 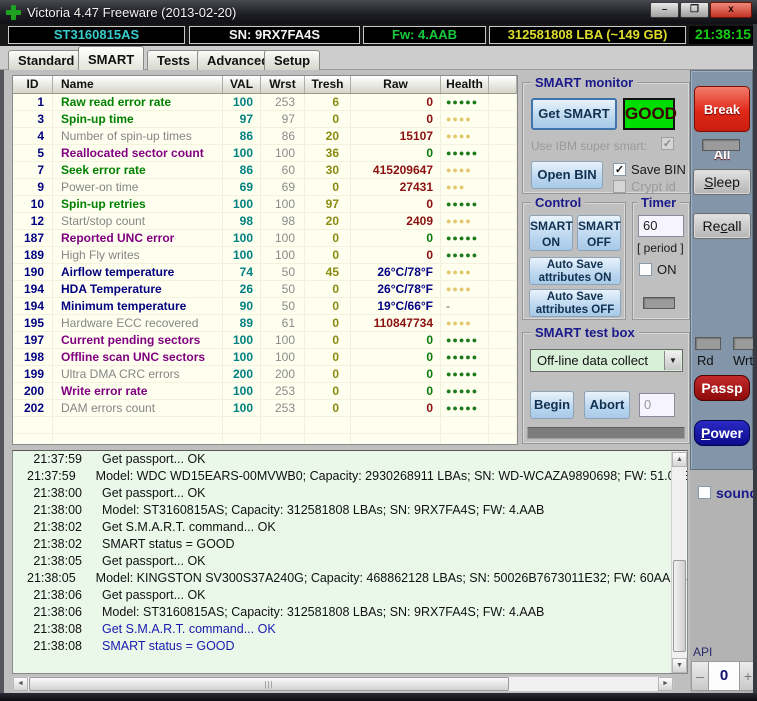 What do you see at coordinates (138, 204) in the screenshot?
I see `cell-name: Spin-up retries` at bounding box center [138, 204].